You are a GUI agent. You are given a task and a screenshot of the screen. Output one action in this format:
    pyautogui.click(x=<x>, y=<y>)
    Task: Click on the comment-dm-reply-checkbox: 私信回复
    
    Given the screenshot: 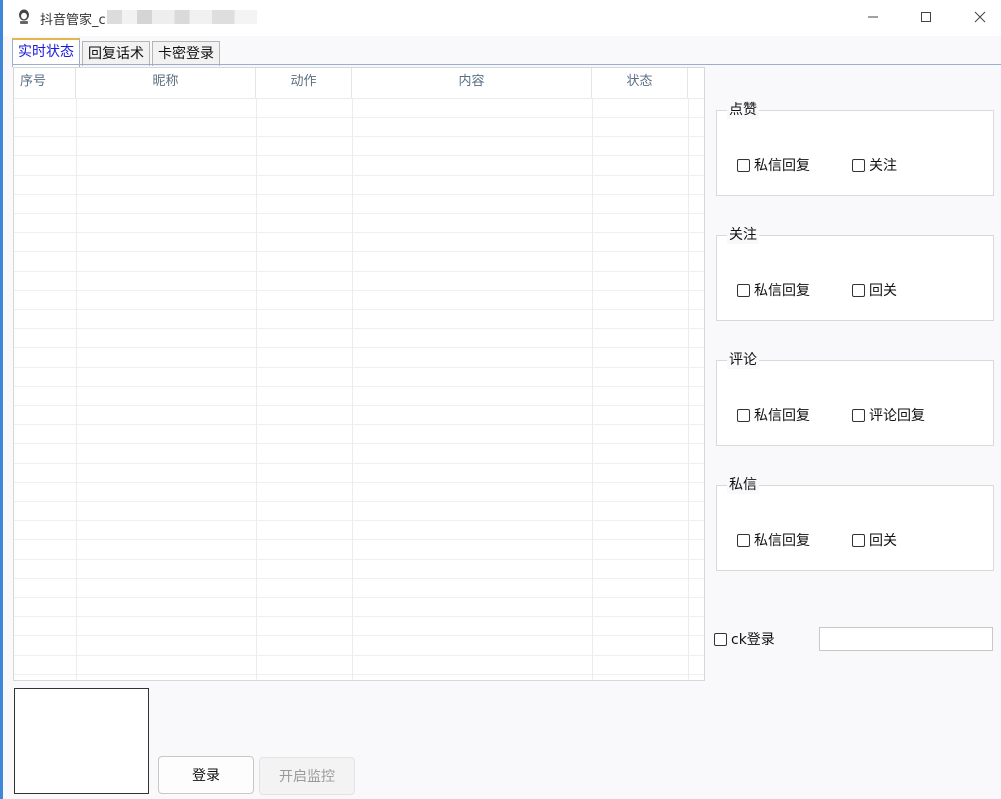 What is the action you would take?
    pyautogui.click(x=773, y=415)
    